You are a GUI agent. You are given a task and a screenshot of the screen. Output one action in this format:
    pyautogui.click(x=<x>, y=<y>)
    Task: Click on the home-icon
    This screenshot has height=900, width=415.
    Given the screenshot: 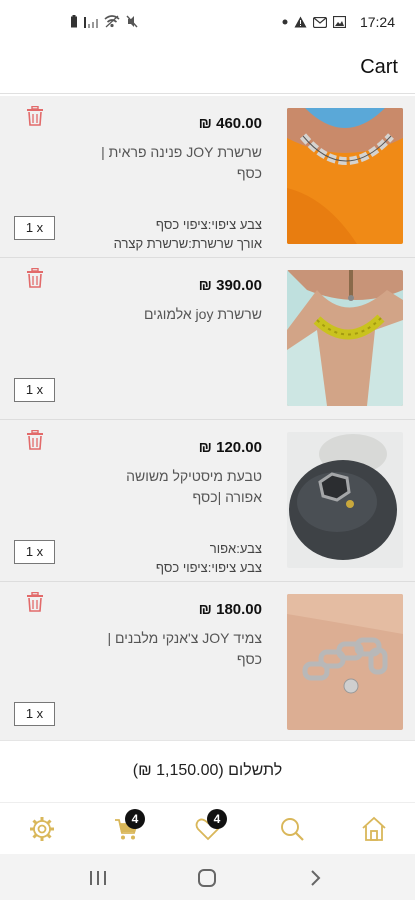 What is the action you would take?
    pyautogui.click(x=374, y=829)
    